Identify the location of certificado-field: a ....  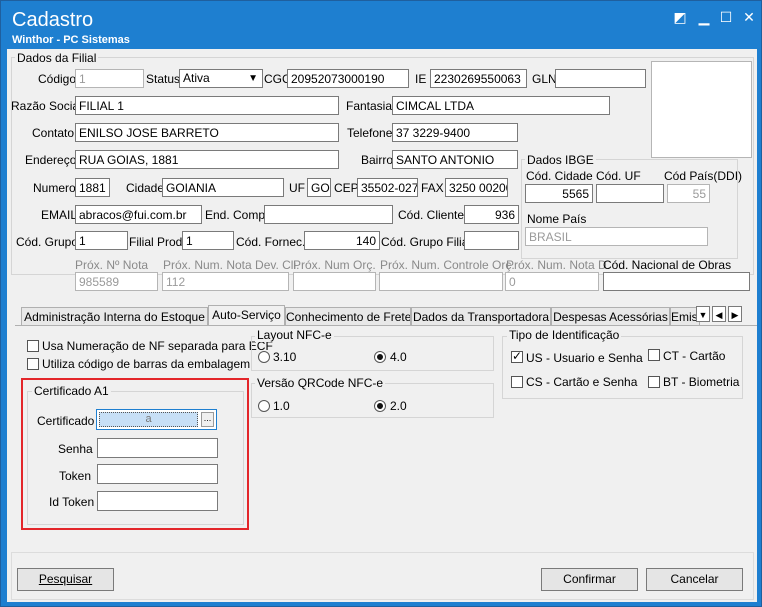
(156, 419).